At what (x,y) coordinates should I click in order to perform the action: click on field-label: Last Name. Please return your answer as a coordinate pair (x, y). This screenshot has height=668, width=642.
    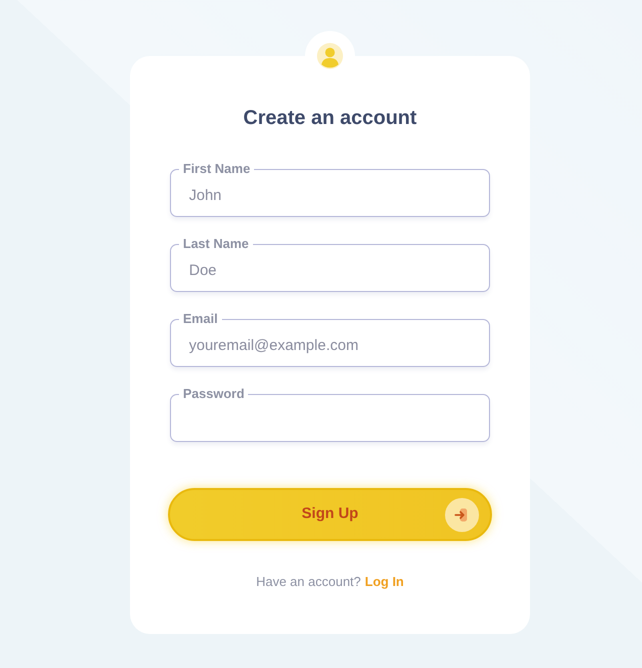
    Looking at the image, I should click on (216, 244).